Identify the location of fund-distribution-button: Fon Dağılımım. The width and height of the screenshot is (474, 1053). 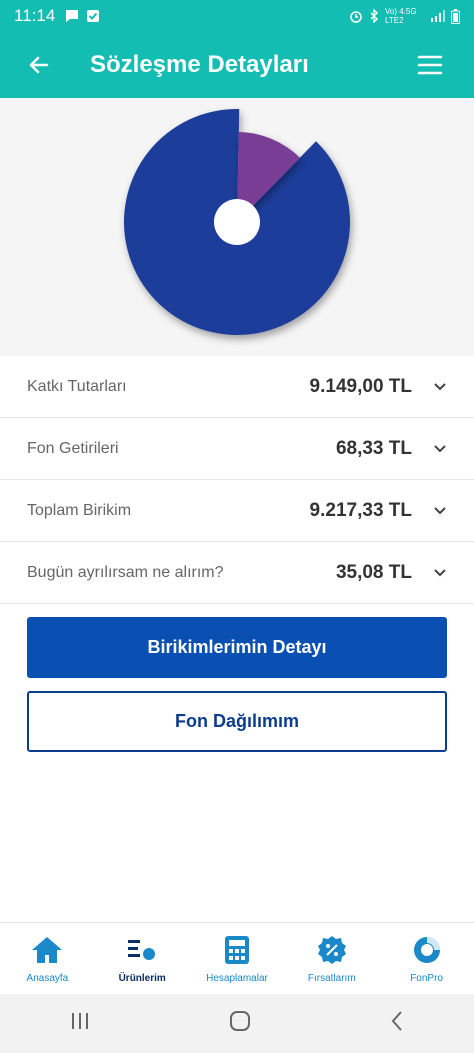
(237, 721).